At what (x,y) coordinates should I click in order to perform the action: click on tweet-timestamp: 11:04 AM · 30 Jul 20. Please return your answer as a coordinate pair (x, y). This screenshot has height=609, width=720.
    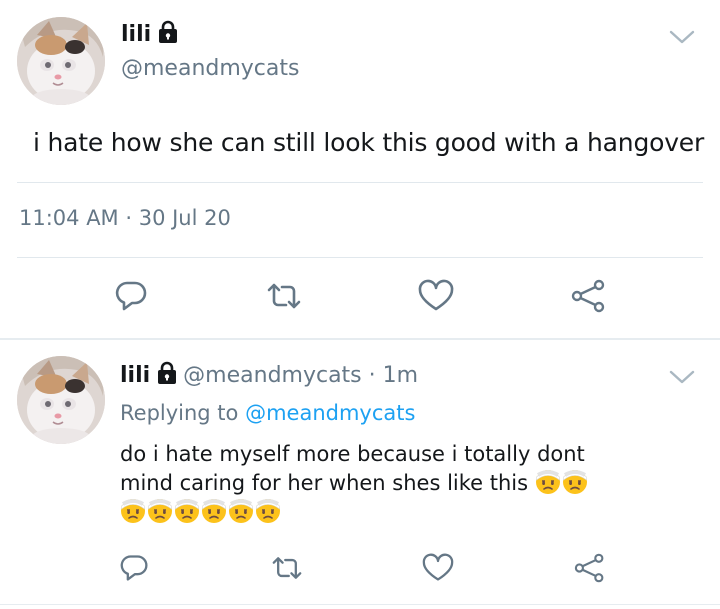
    Looking at the image, I should click on (125, 218).